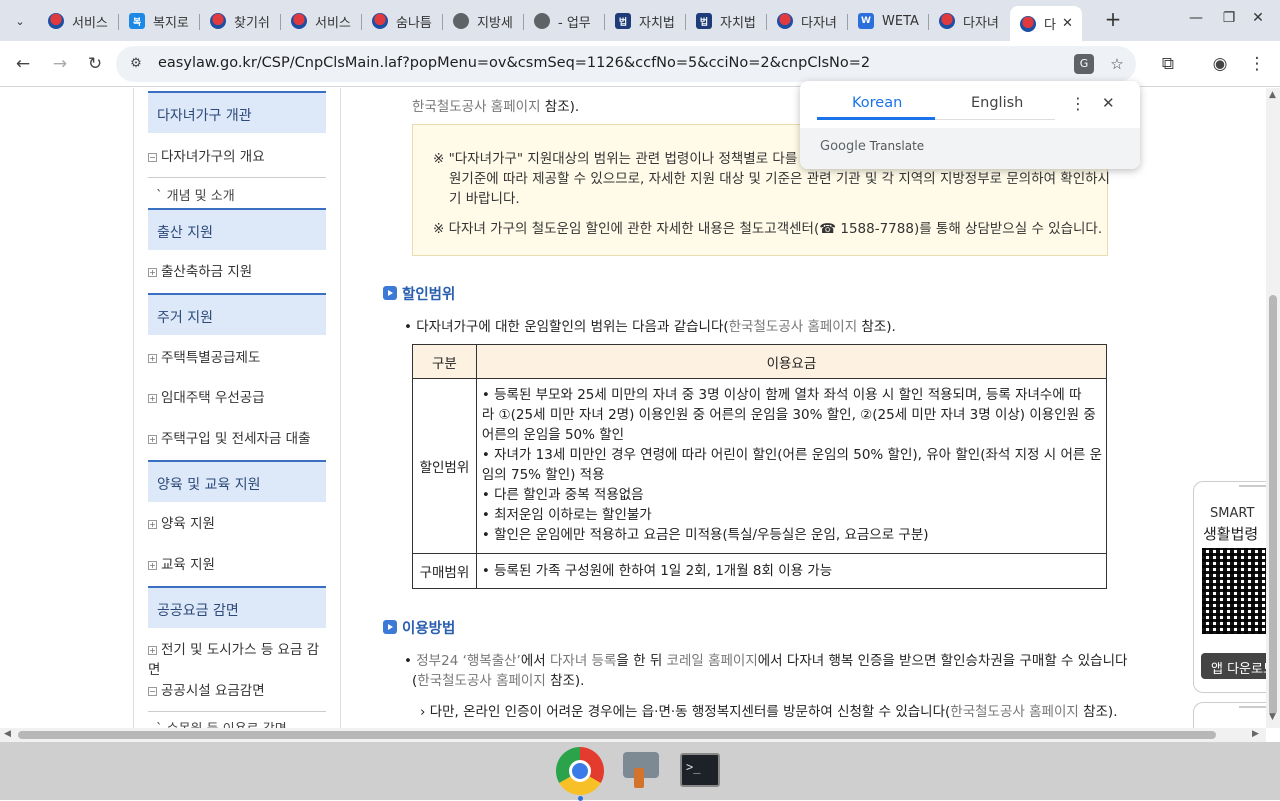 The width and height of the screenshot is (1280, 801). Describe the element at coordinates (340, 408) in the screenshot. I see `sidebar-border` at that location.